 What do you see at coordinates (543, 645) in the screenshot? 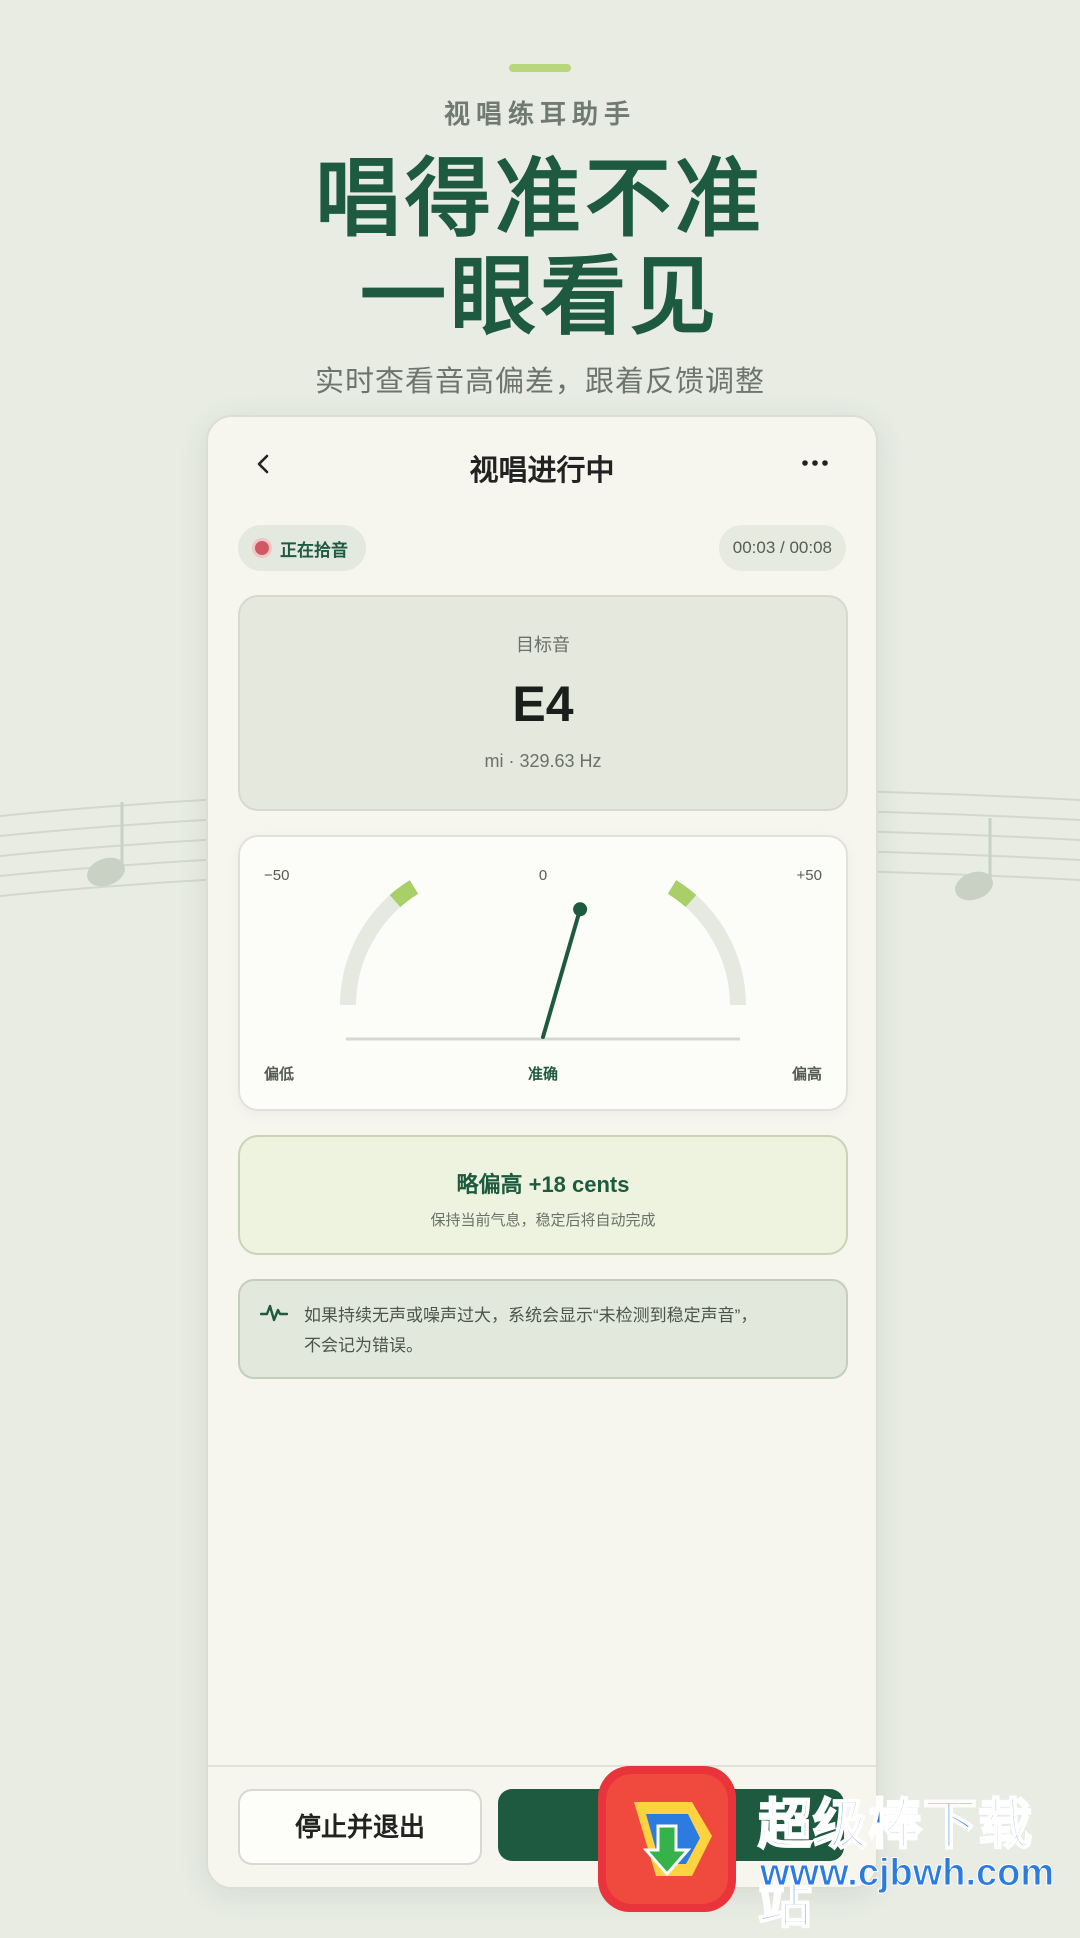
I see `target-label: 目标音` at bounding box center [543, 645].